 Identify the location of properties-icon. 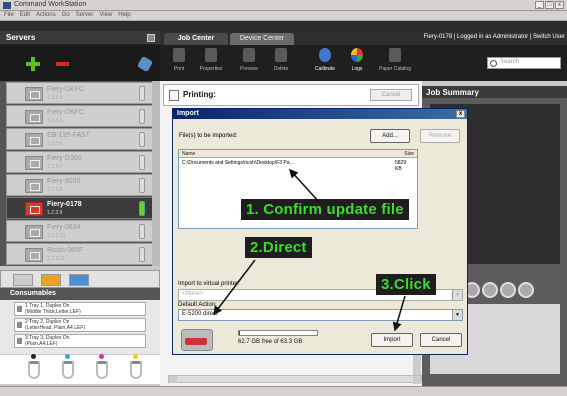
(211, 55).